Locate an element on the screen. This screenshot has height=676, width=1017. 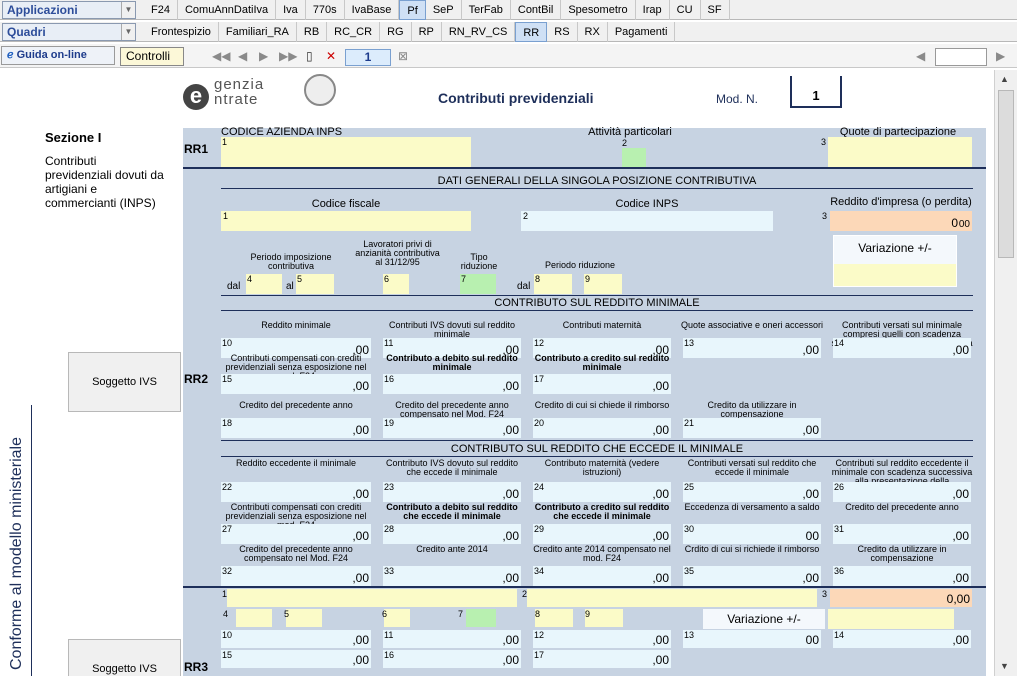
rr3-riduzione-al-input: 9 is located at coordinates (604, 618).